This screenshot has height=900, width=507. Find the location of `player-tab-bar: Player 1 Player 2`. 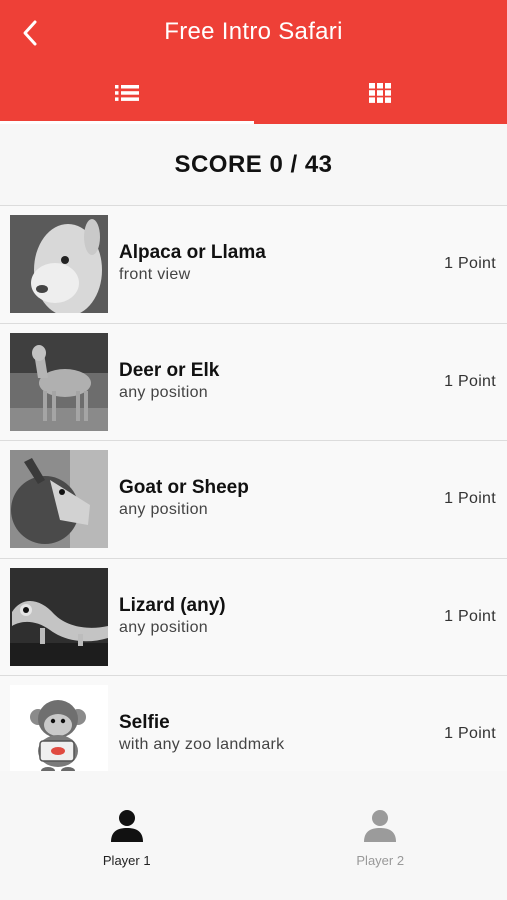

player-tab-bar: Player 1 Player 2 is located at coordinates (253, 835).